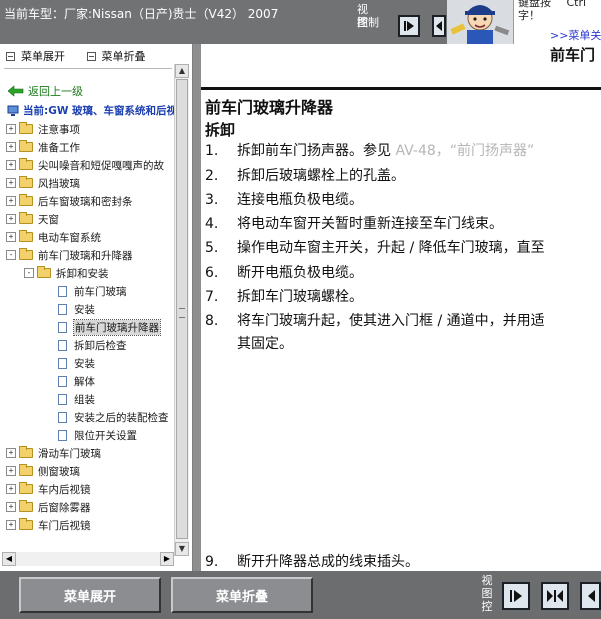 The width and height of the screenshot is (601, 619). Describe the element at coordinates (487, 593) in the screenshot. I see `view-control-label-bottom: 视图控` at that location.